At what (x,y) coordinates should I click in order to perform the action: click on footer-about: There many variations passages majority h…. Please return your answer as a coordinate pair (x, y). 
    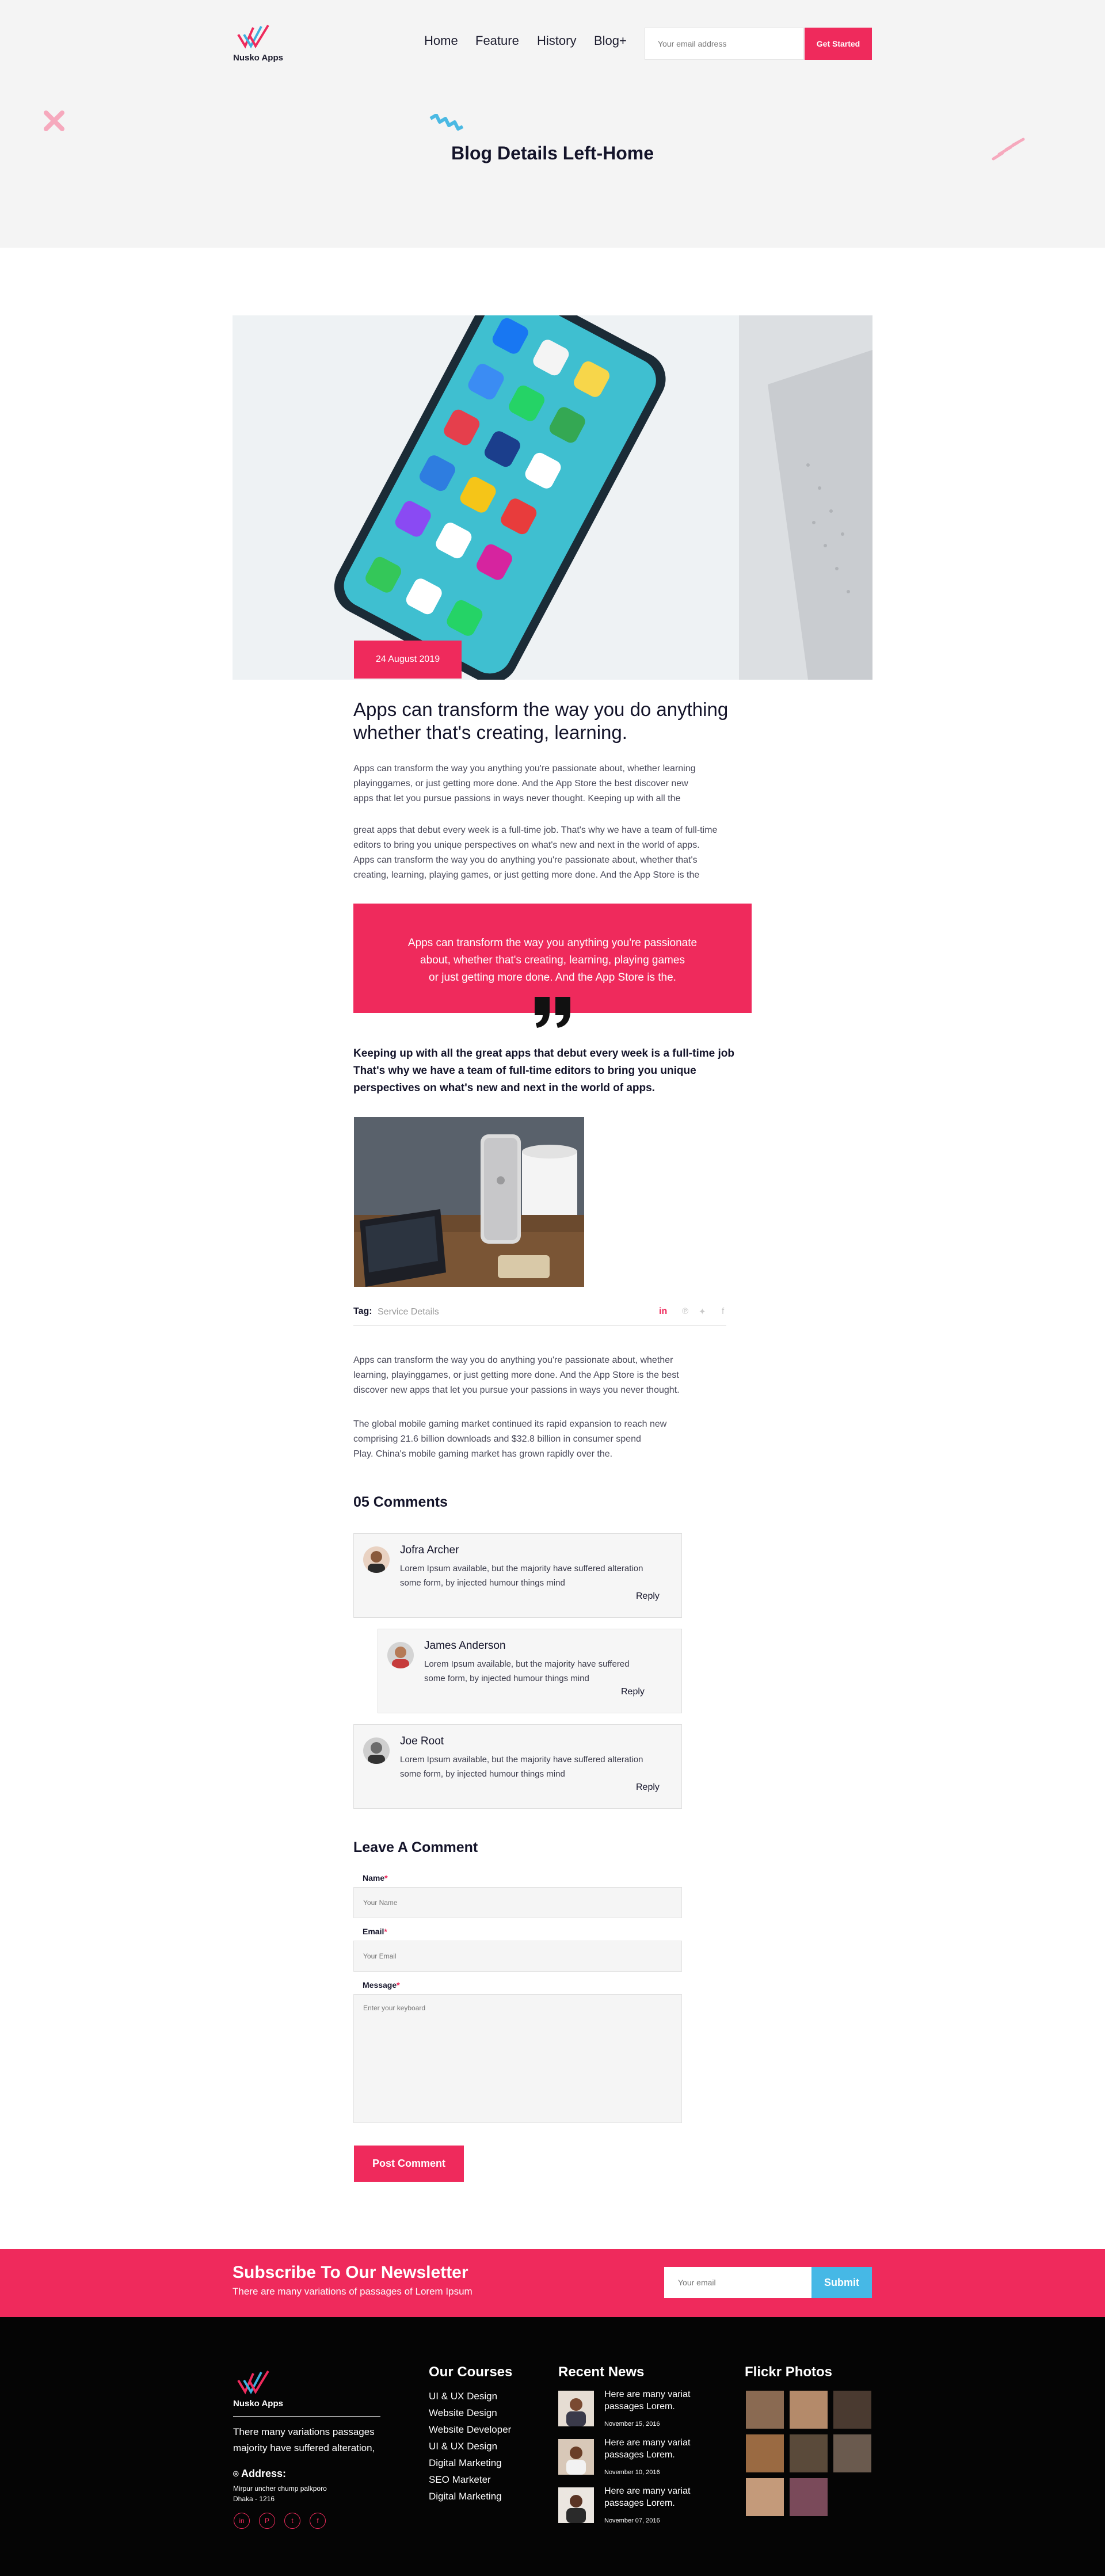
    Looking at the image, I should click on (304, 2439).